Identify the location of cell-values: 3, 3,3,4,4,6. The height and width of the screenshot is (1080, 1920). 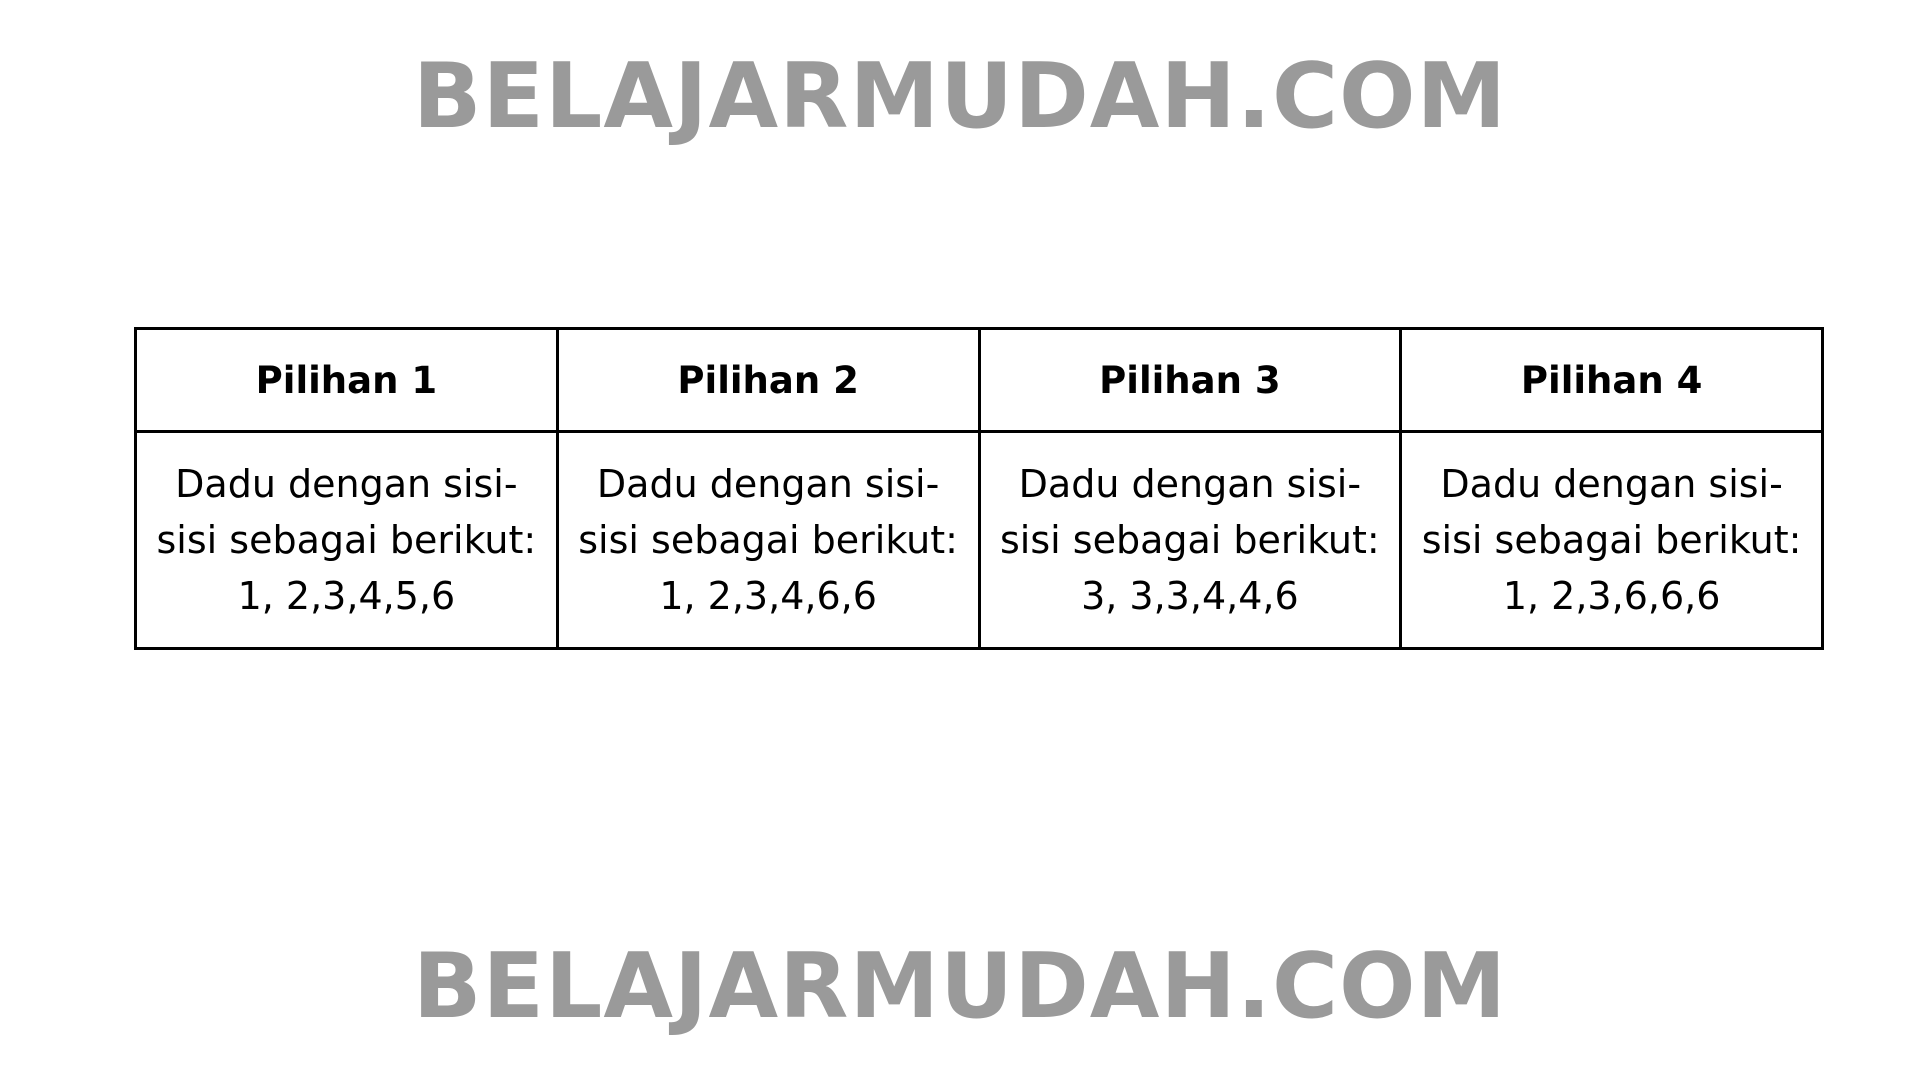
(1190, 596).